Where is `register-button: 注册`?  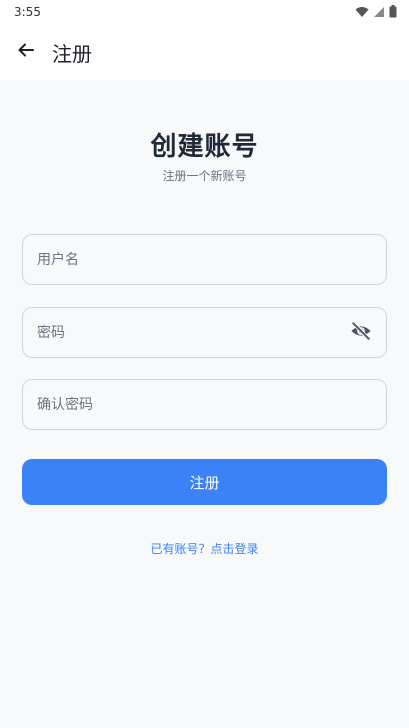
register-button: 注册 is located at coordinates (204, 482).